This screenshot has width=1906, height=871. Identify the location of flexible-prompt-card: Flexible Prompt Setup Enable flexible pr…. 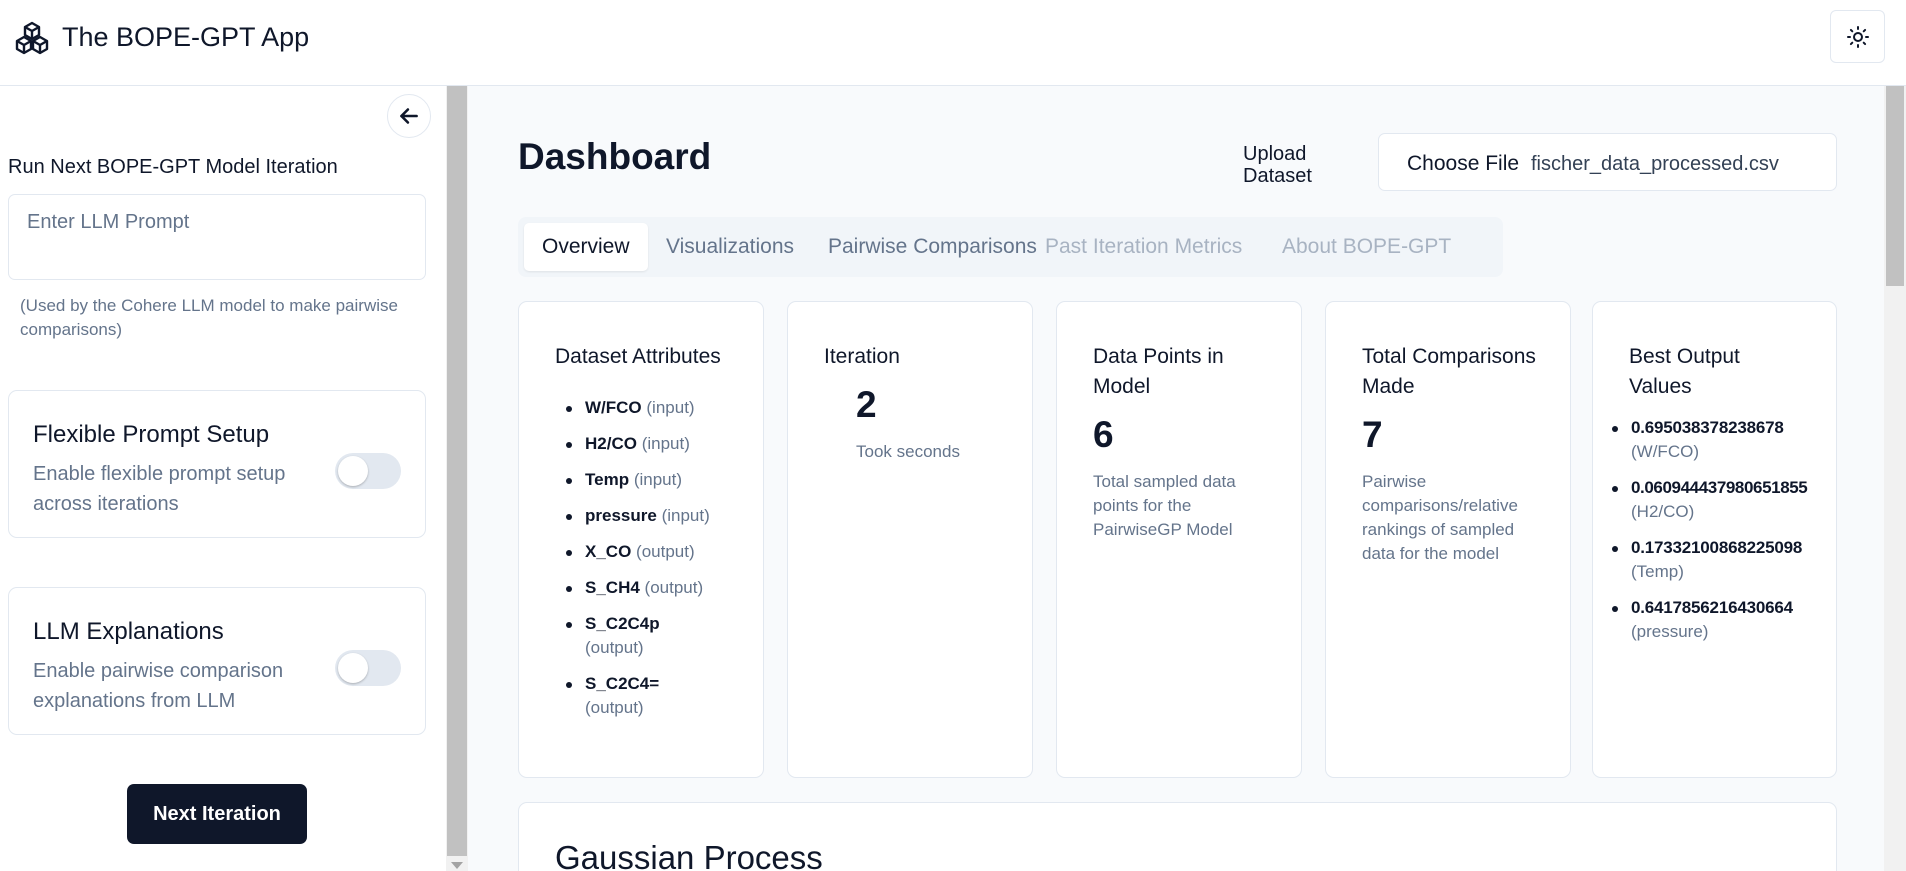
(217, 464).